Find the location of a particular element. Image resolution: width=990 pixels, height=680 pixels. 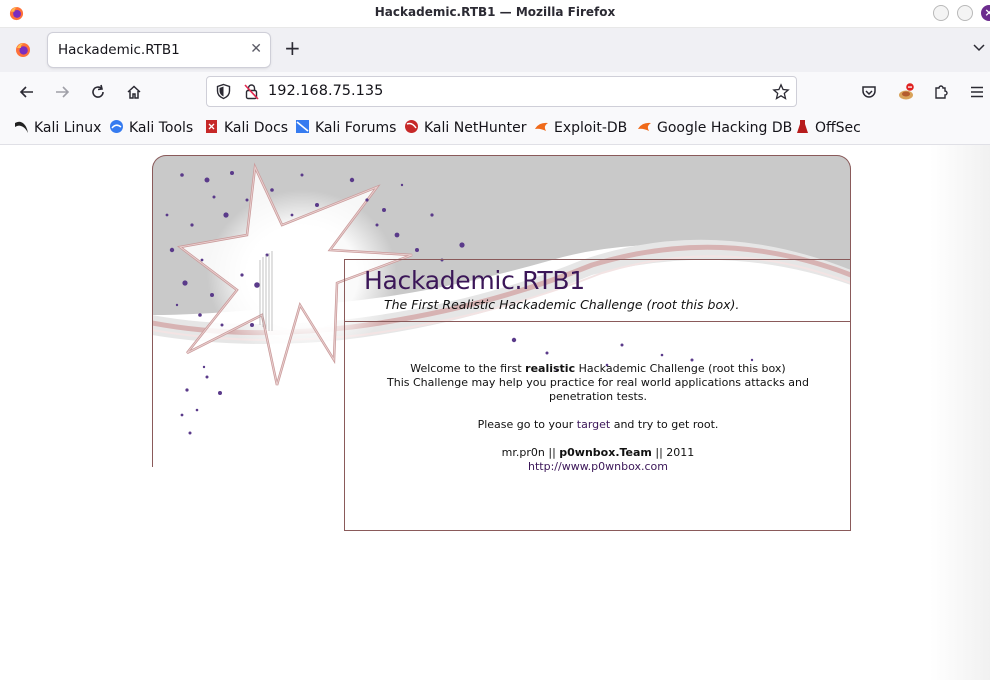

credits-line: mr.pr0n || p0wnbox.Team || 2011 is located at coordinates (598, 452).